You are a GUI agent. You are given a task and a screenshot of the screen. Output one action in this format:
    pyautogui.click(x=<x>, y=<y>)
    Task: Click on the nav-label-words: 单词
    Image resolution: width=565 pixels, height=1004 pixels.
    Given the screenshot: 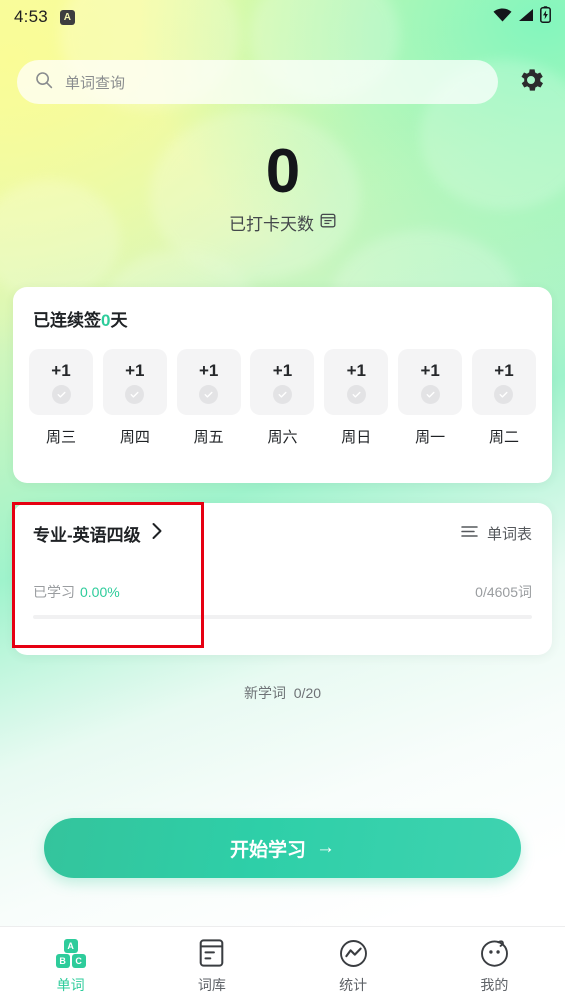 What is the action you would take?
    pyautogui.click(x=70, y=985)
    